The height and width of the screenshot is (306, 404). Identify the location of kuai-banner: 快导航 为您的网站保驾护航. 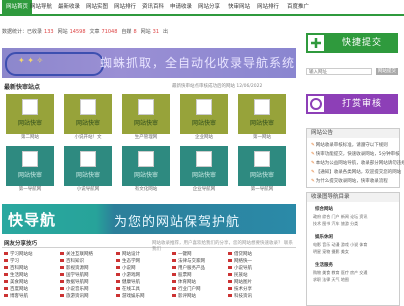
(149, 219).